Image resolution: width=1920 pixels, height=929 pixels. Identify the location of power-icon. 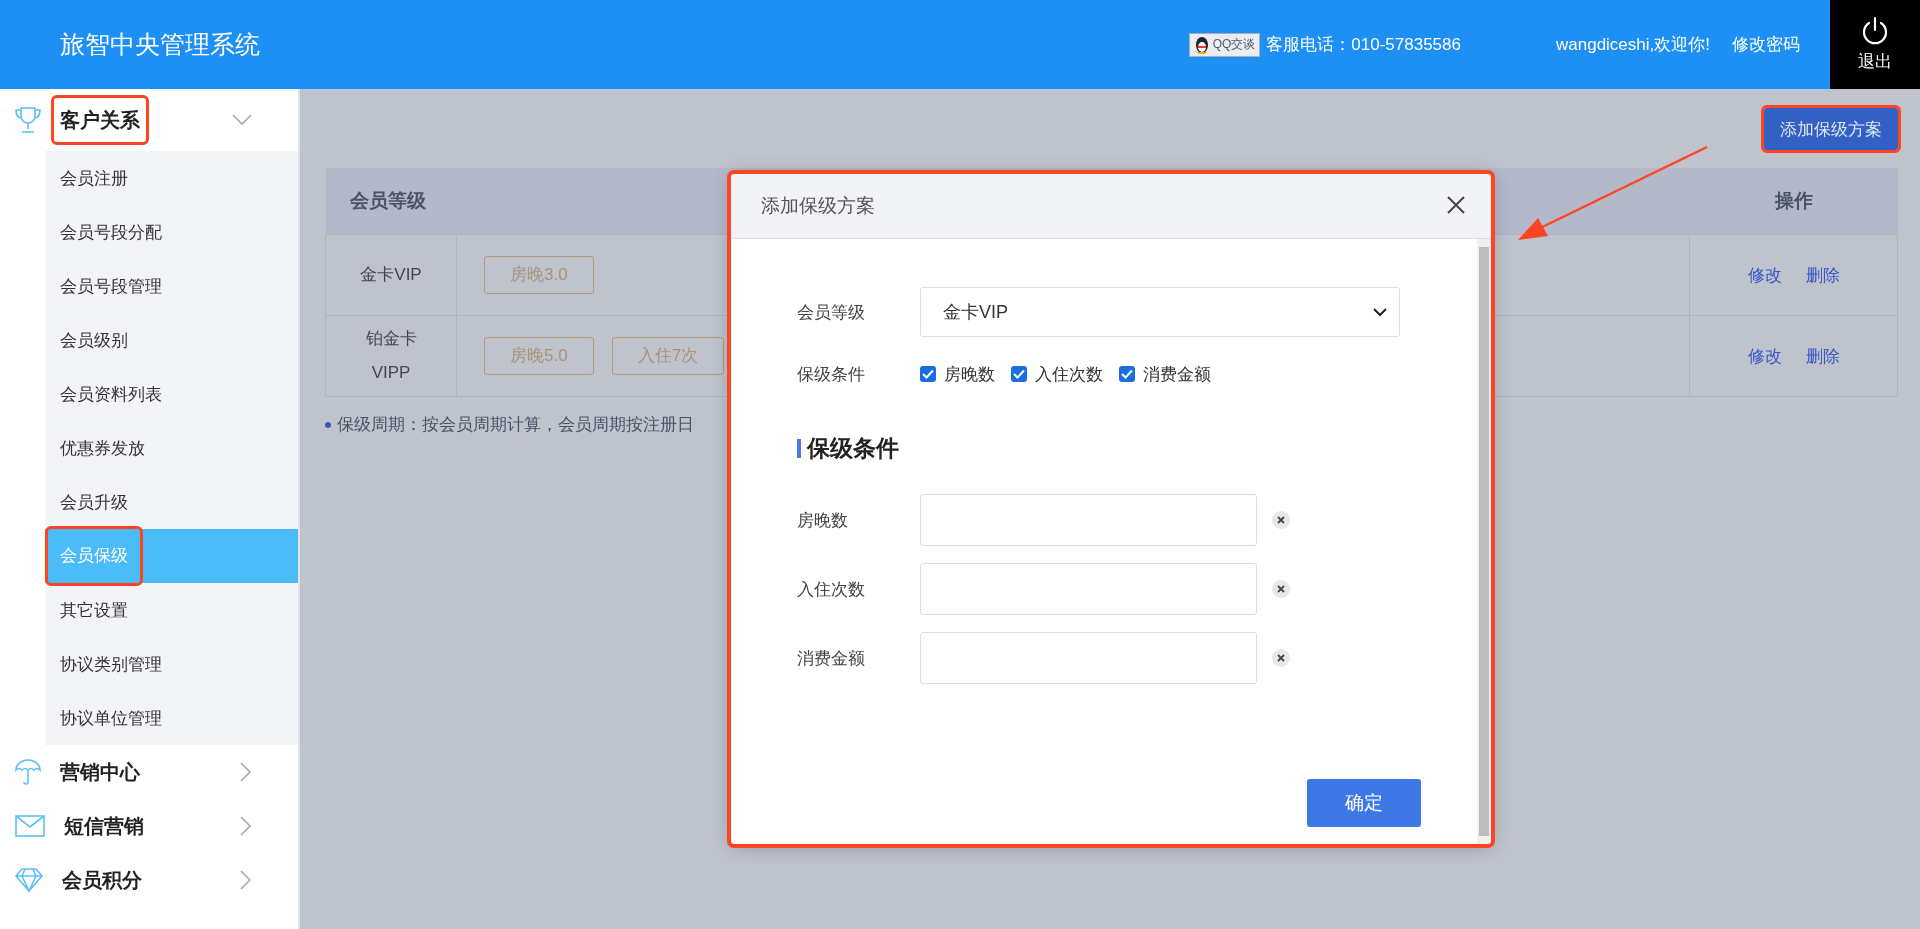
(1875, 31).